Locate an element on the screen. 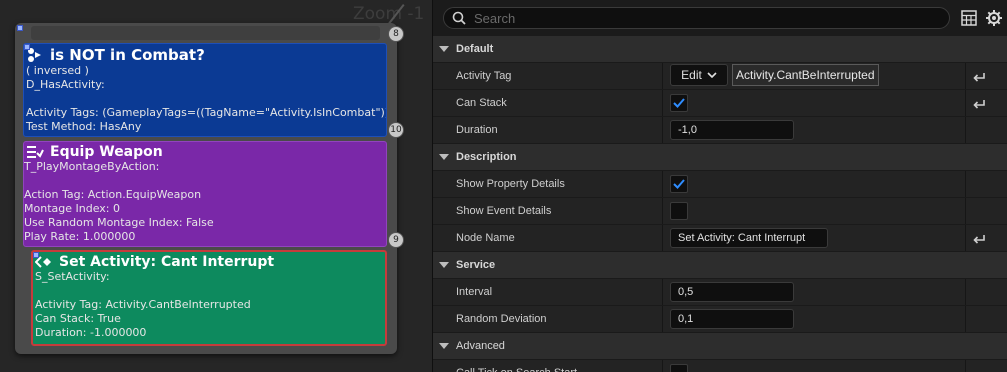 Image resolution: width=1007 pixels, height=372 pixels. edit-tag-button: Edit is located at coordinates (699, 75).